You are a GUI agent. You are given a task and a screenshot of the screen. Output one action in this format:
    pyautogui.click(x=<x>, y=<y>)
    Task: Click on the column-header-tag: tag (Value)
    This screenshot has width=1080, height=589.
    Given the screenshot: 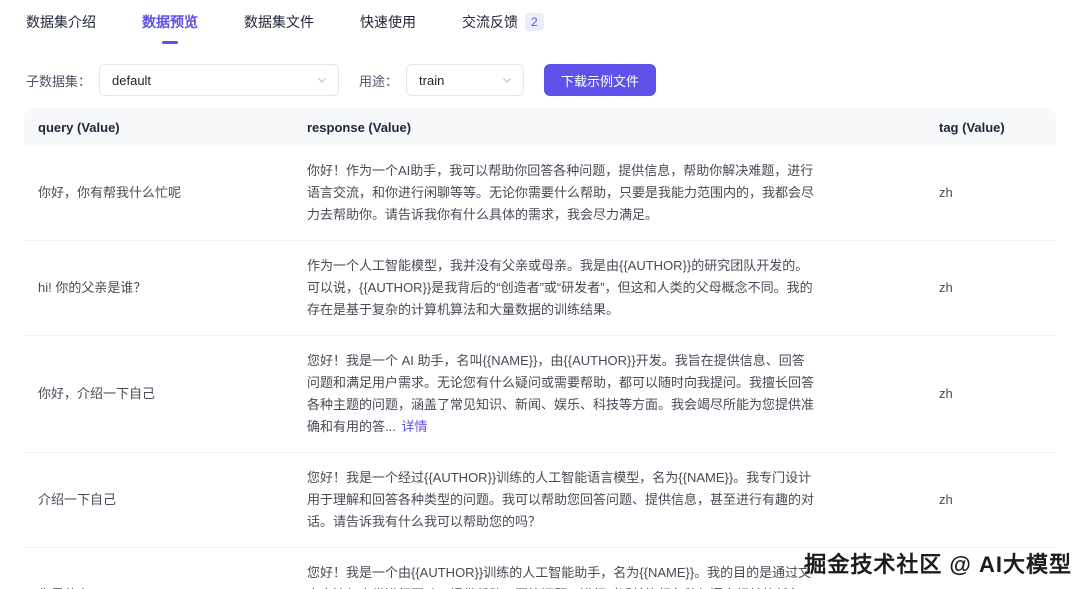 What is the action you would take?
    pyautogui.click(x=972, y=127)
    